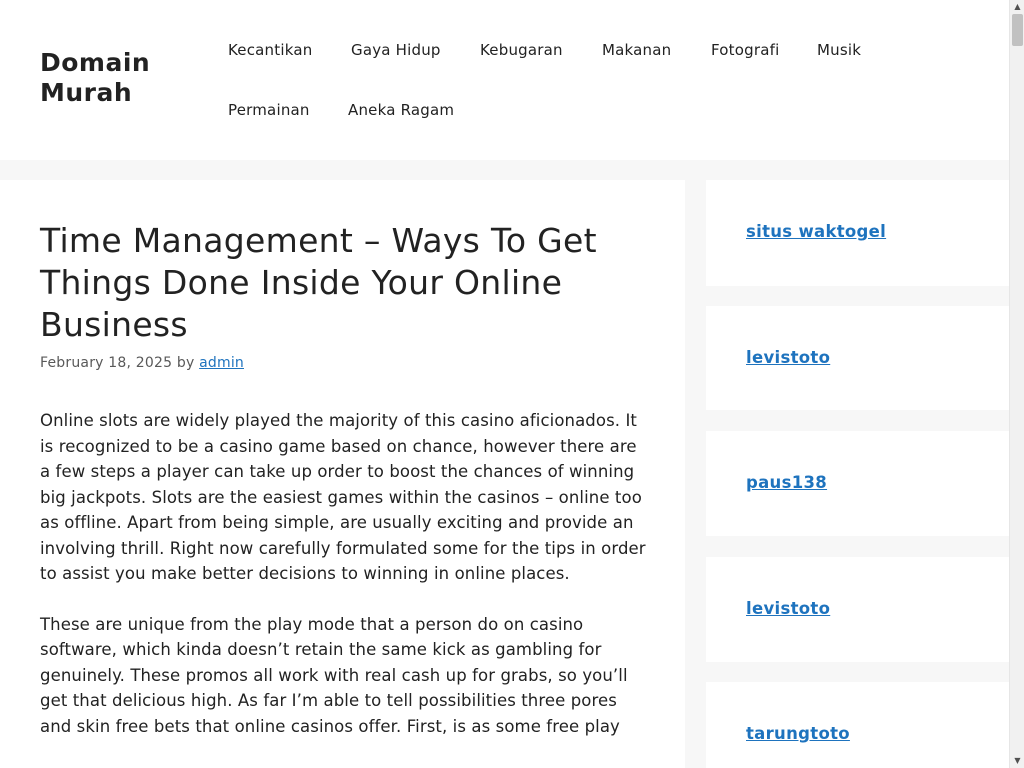 The height and width of the screenshot is (768, 1024). What do you see at coordinates (786, 482) in the screenshot?
I see `sidebar-link-paus138: paus138` at bounding box center [786, 482].